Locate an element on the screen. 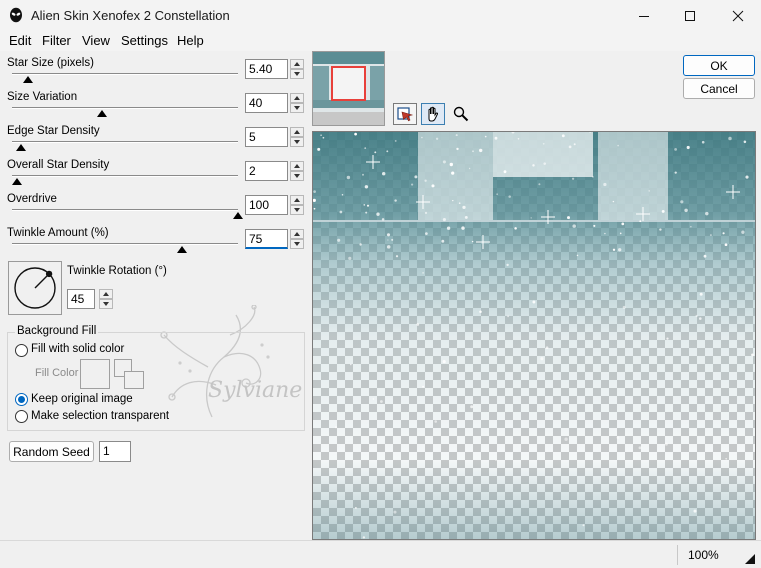 The height and width of the screenshot is (568, 761). fill-color-picker-front is located at coordinates (134, 380).